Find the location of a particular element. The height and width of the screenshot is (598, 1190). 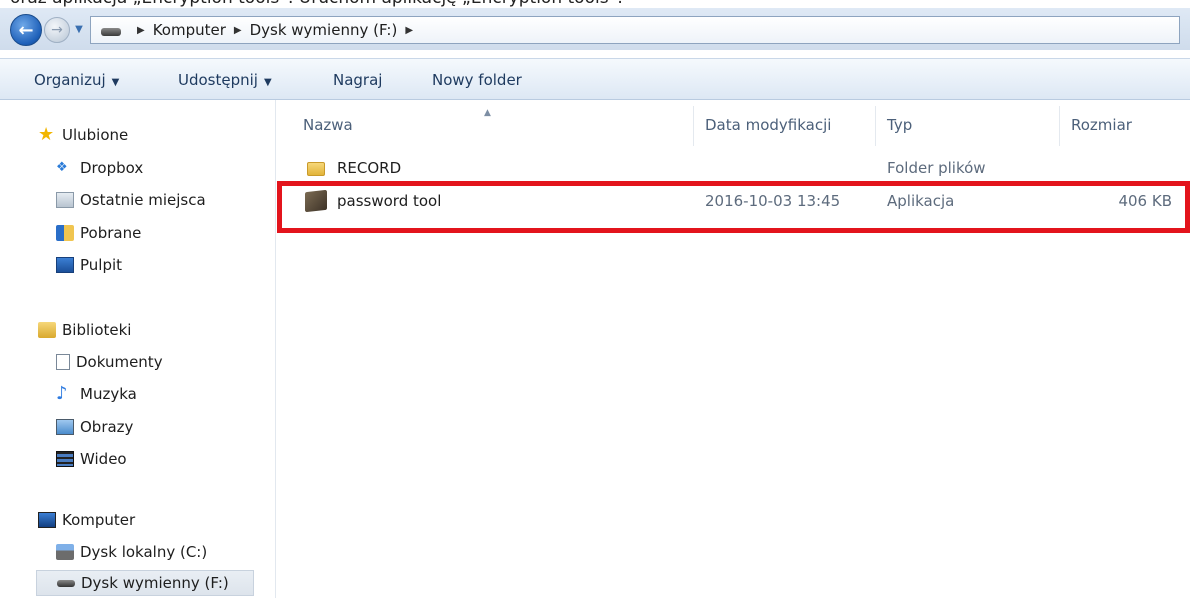

column-header-date: Data modyfikacji is located at coordinates (790, 125).